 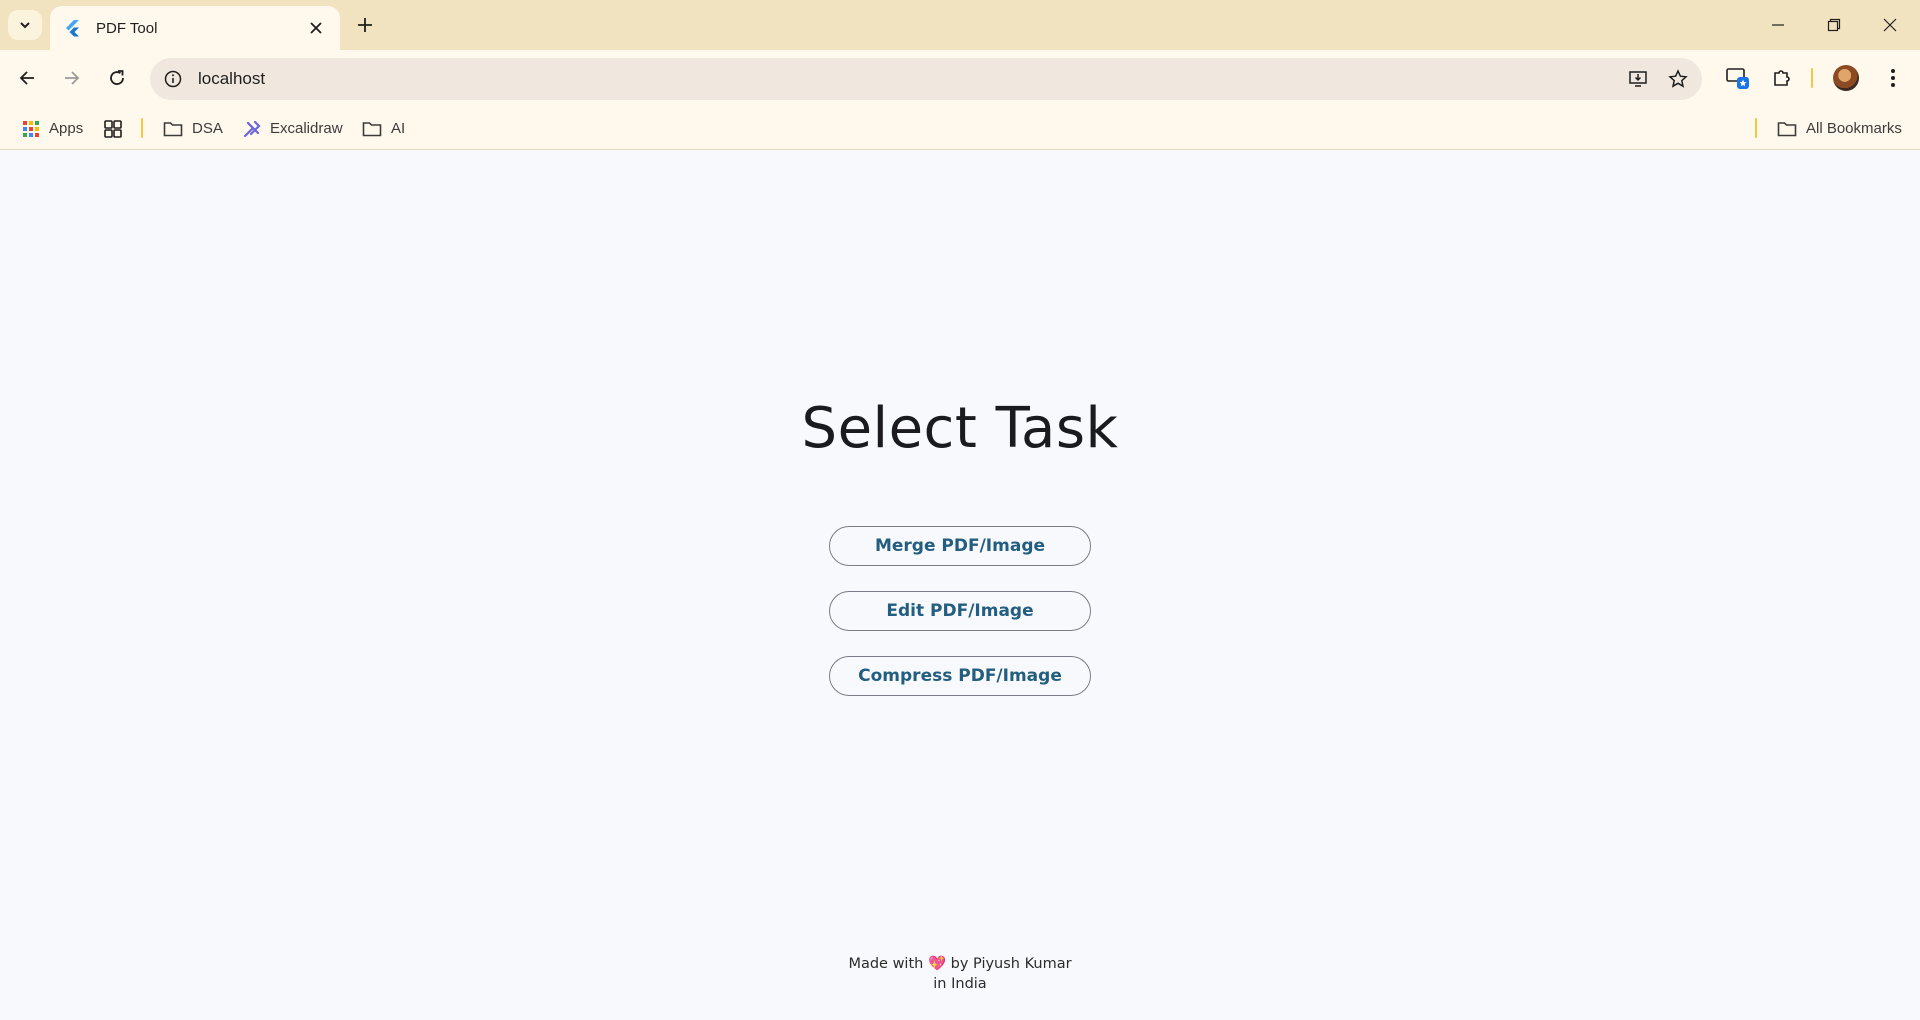 I want to click on plus-icon, so click(x=365, y=25).